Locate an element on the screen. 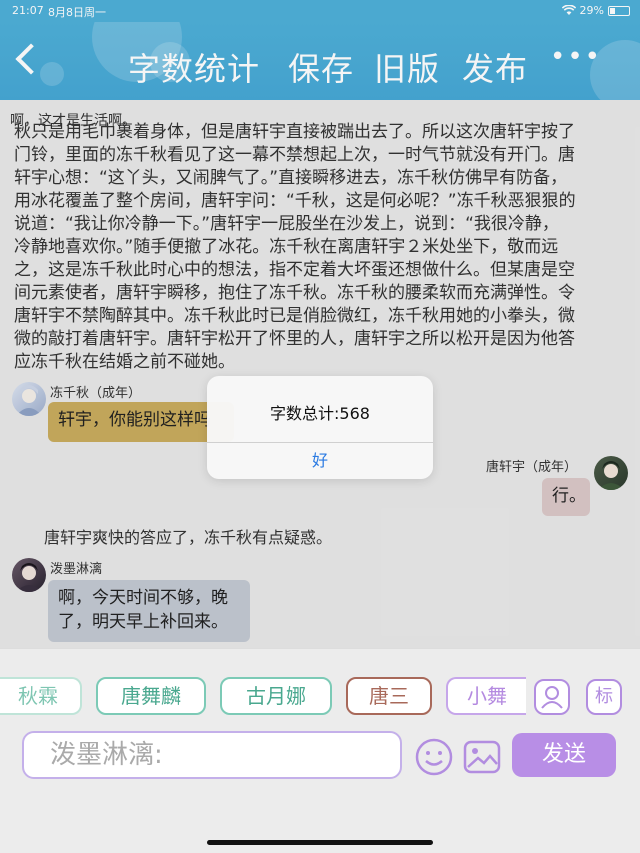 Image resolution: width=640 pixels, height=853 pixels. character-chip: 唐三 is located at coordinates (389, 696).